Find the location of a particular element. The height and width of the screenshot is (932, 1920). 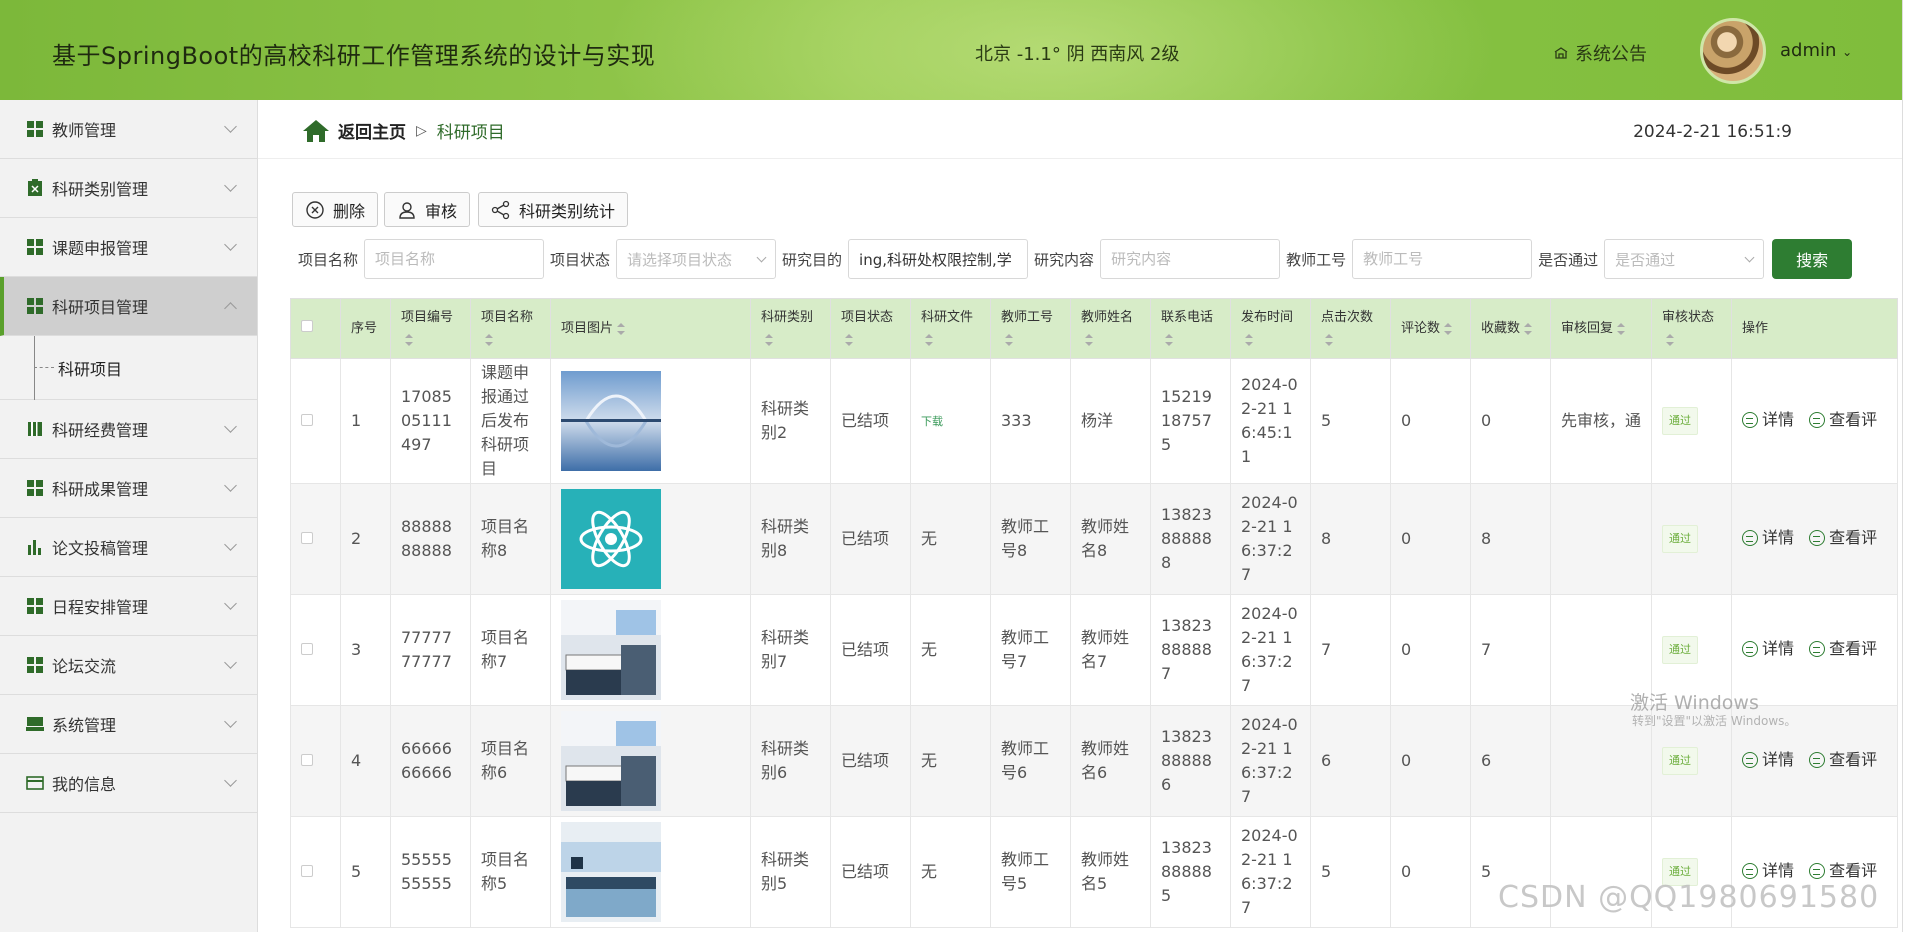

teacher-name-cell: 教师姓名5 is located at coordinates (1110, 872).